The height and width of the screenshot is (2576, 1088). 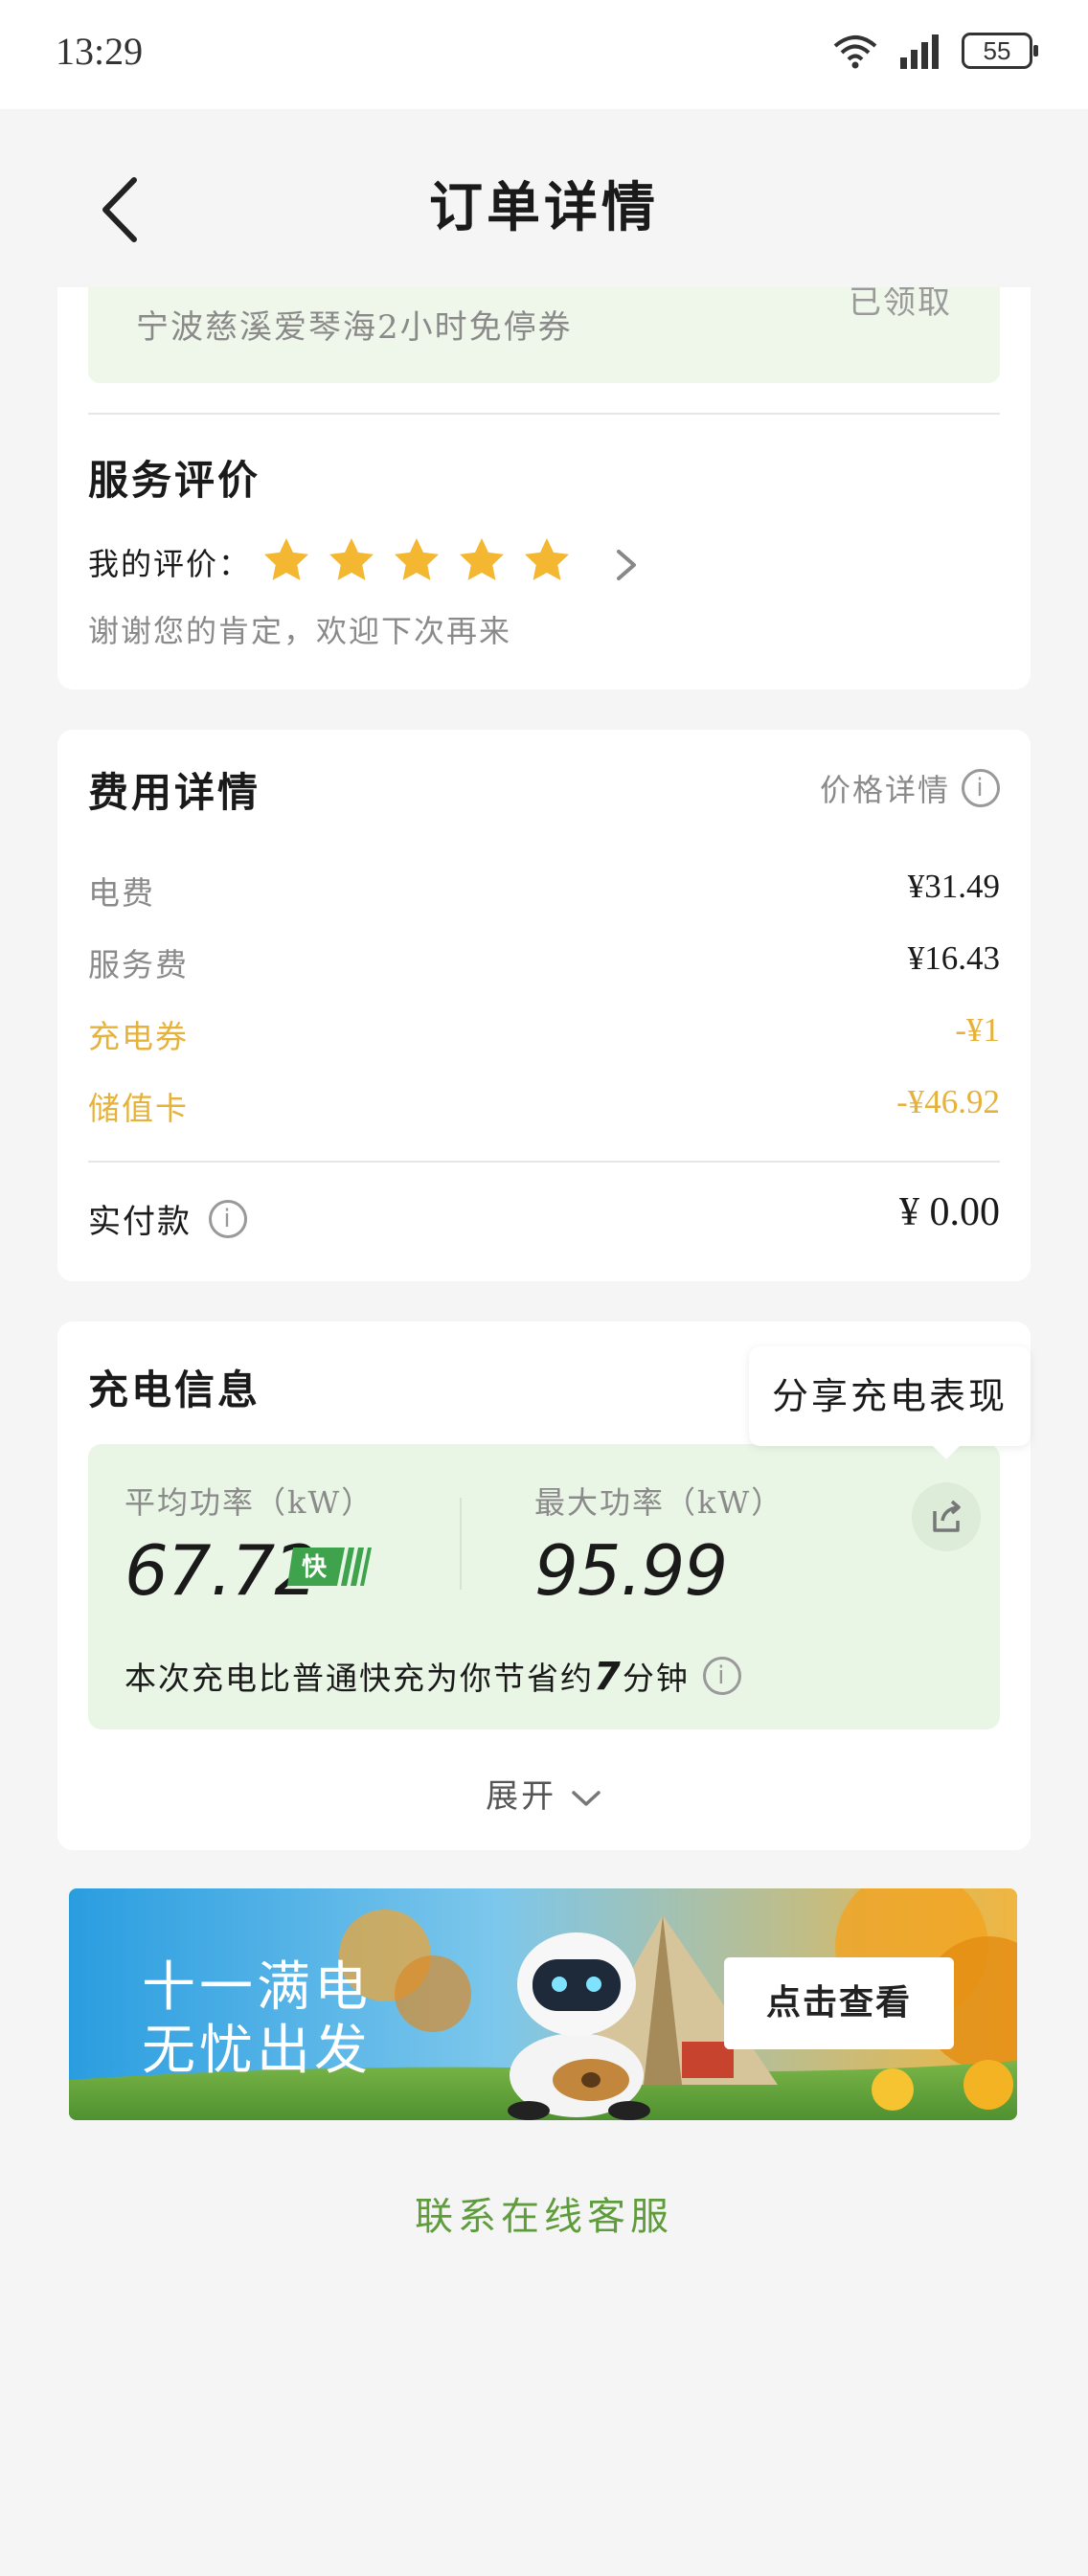 I want to click on rating-message: 谢谢您的肯定，欢迎下次再来, so click(x=300, y=631).